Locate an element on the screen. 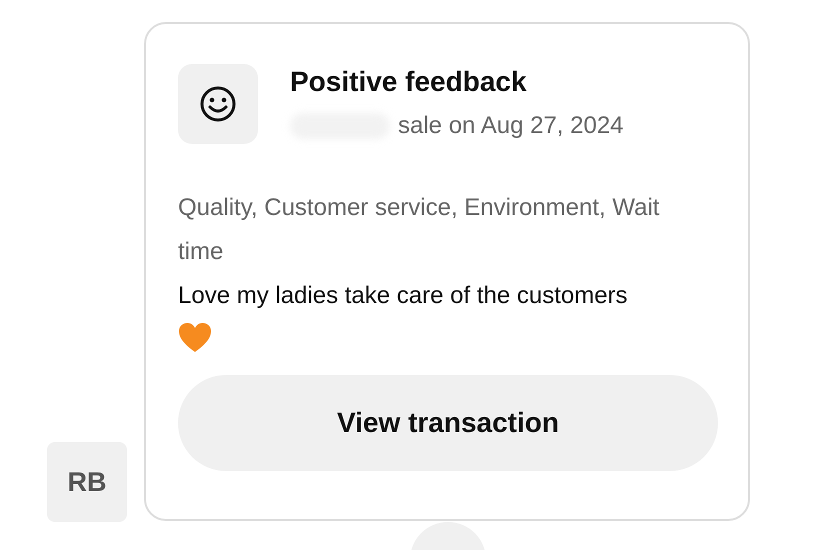  feedback-tags: Quality, Customer service, Environment, Wait time is located at coordinates (438, 230).